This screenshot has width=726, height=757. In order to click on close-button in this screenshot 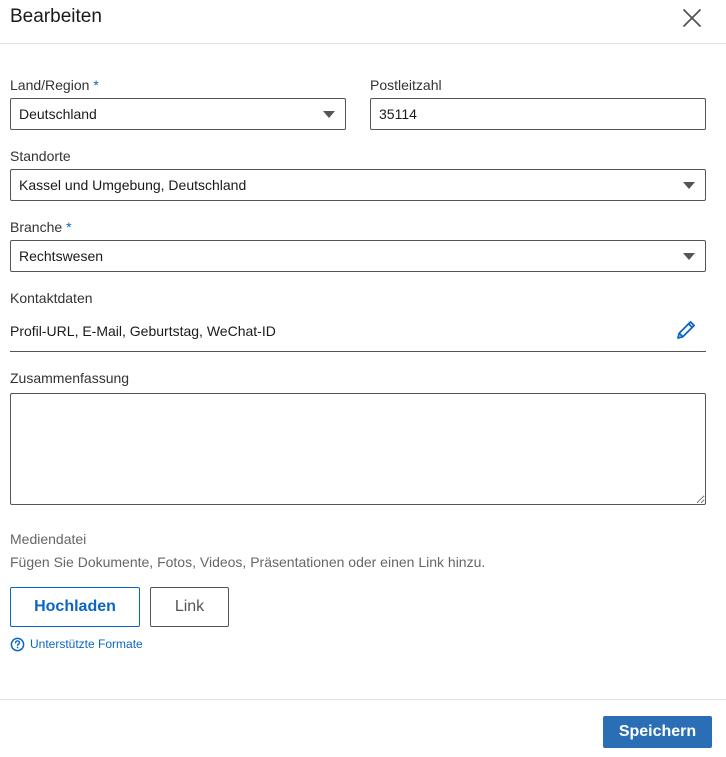, I will do `click(692, 18)`.